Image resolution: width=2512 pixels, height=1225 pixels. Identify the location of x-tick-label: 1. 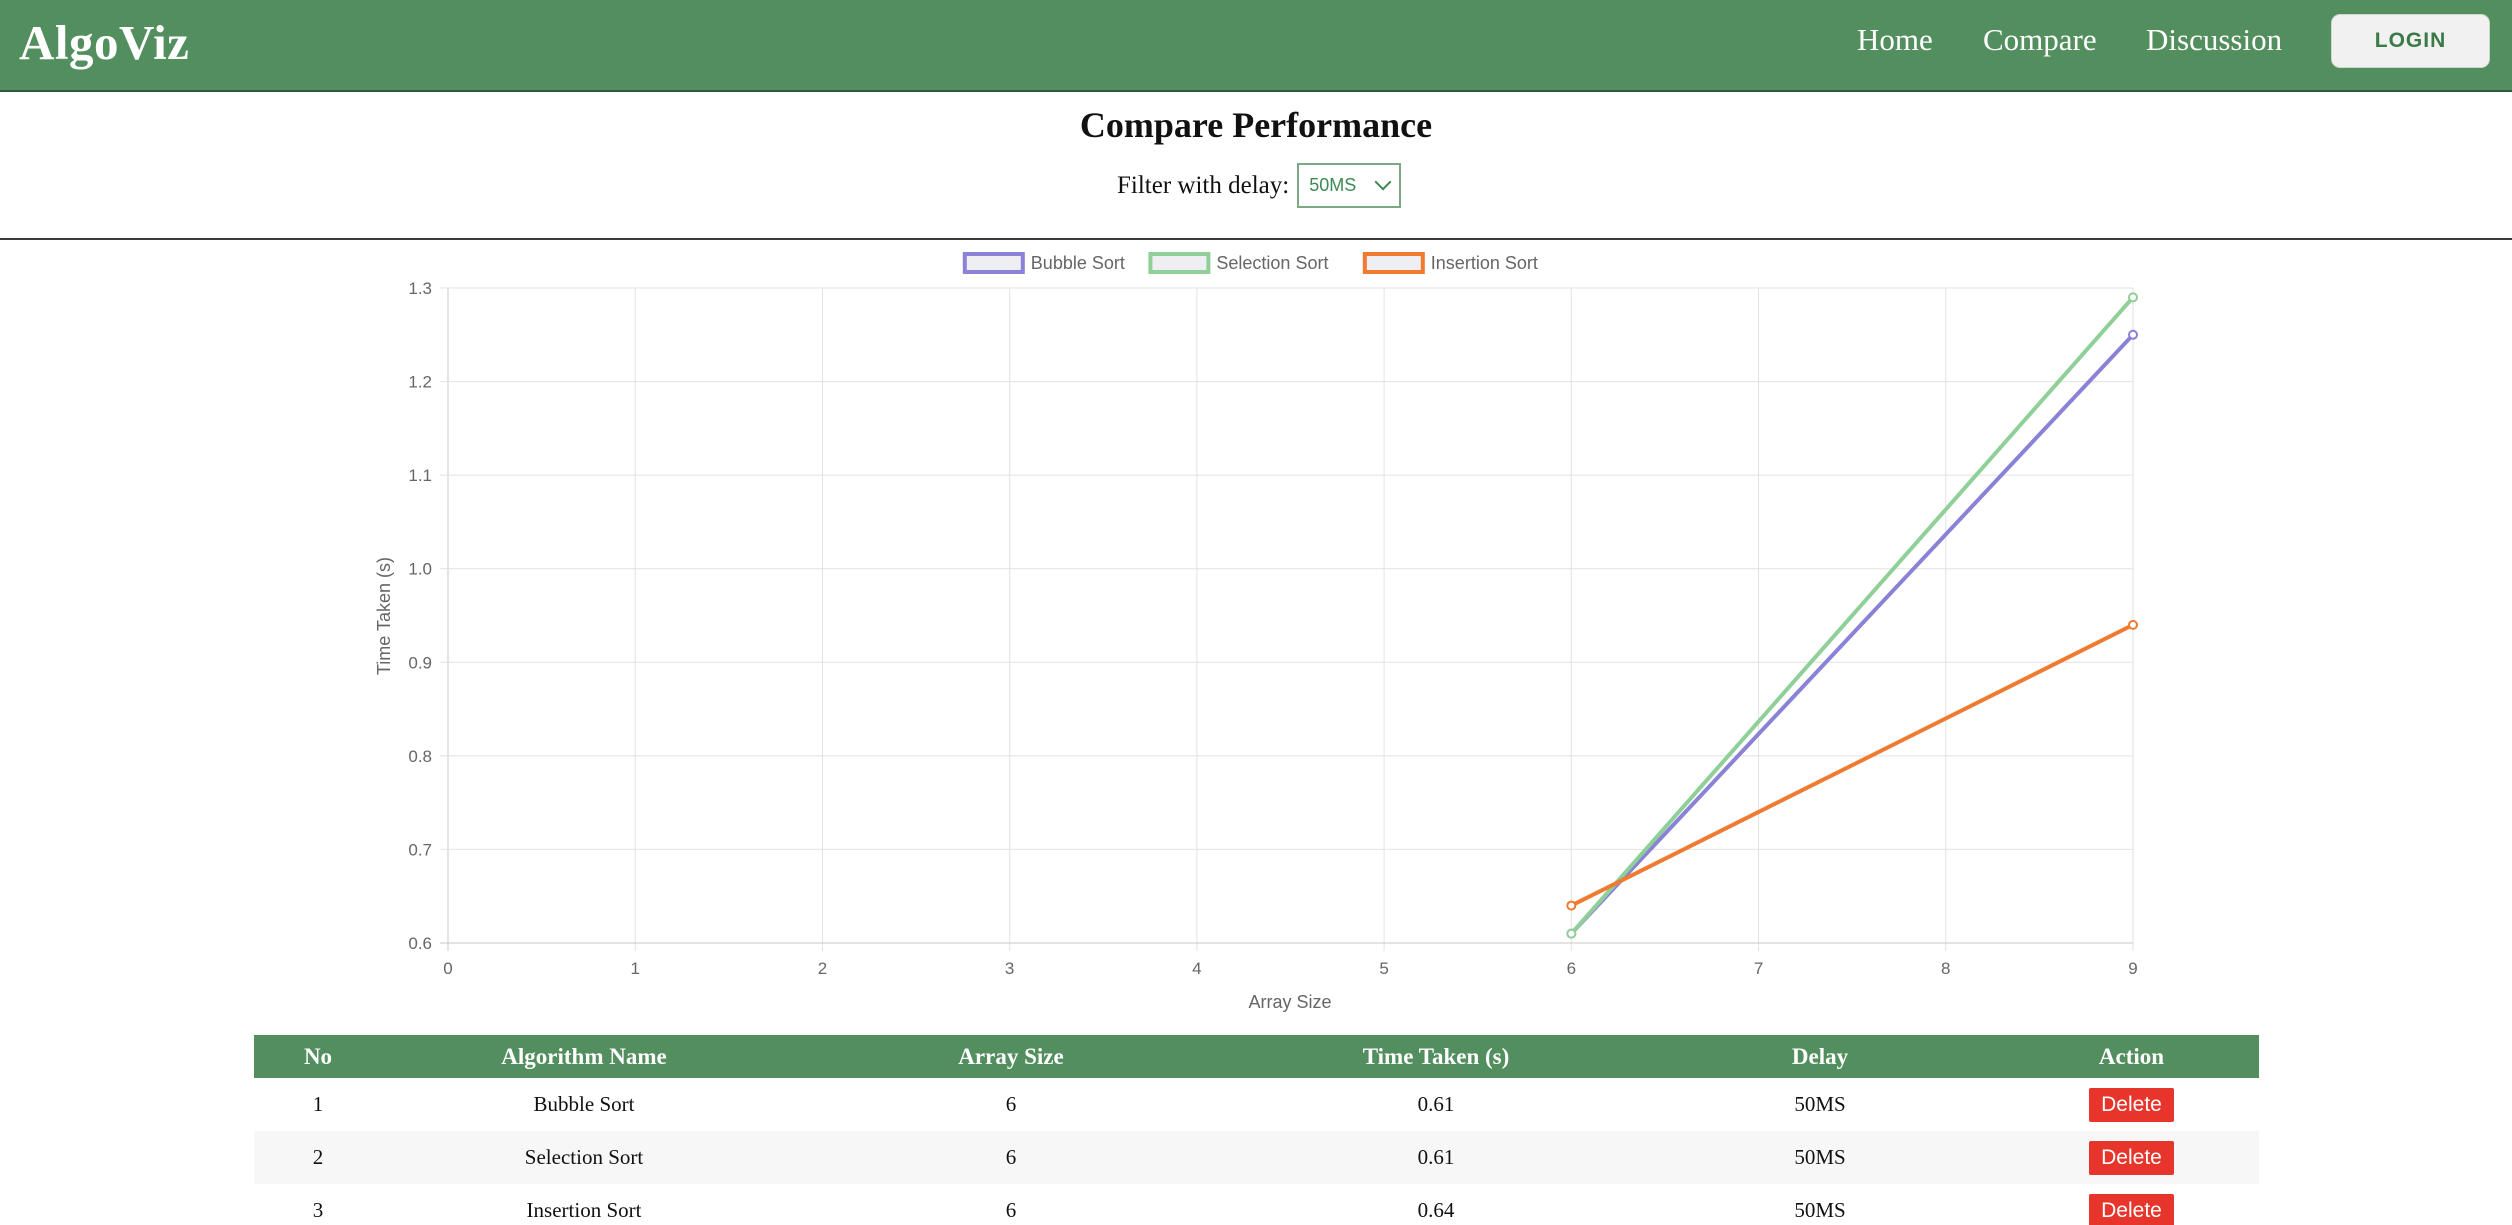
(634, 968).